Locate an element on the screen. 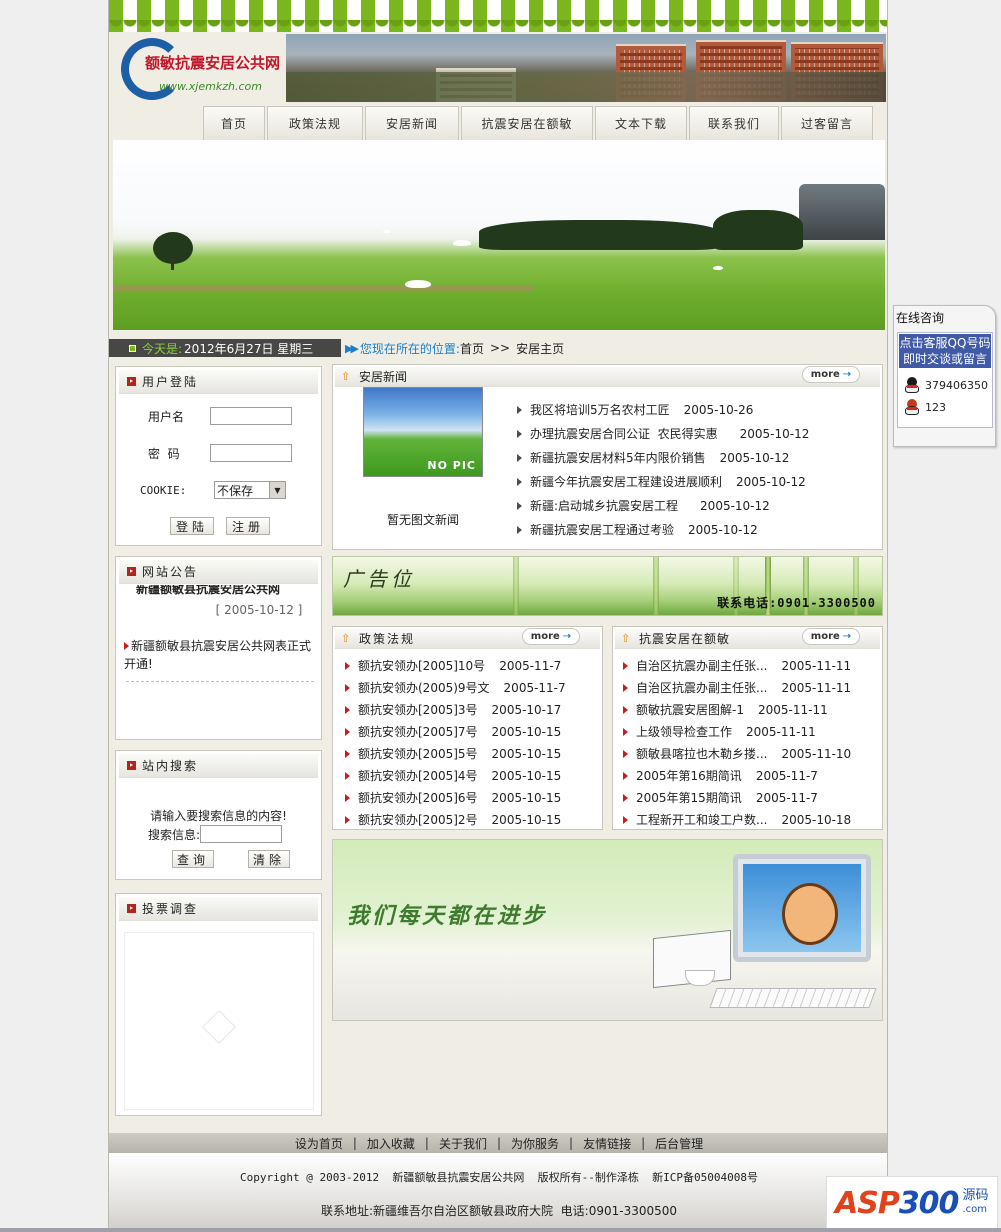 The width and height of the screenshot is (1001, 1232). nav-home: 首页 is located at coordinates (234, 123).